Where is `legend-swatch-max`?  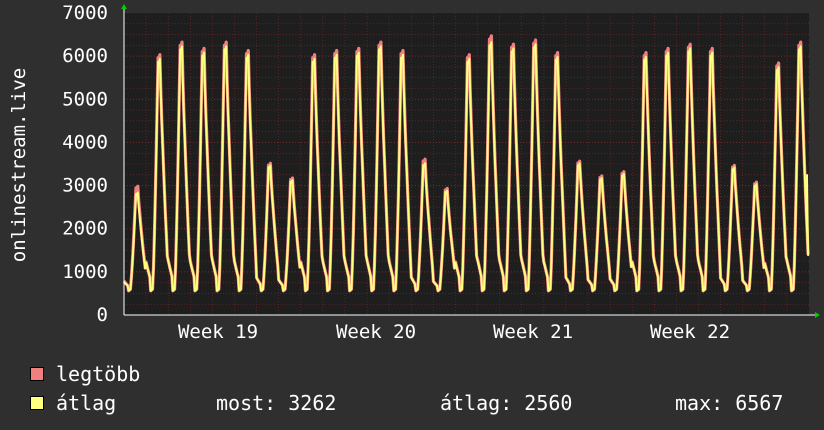
legend-swatch-max is located at coordinates (37, 374).